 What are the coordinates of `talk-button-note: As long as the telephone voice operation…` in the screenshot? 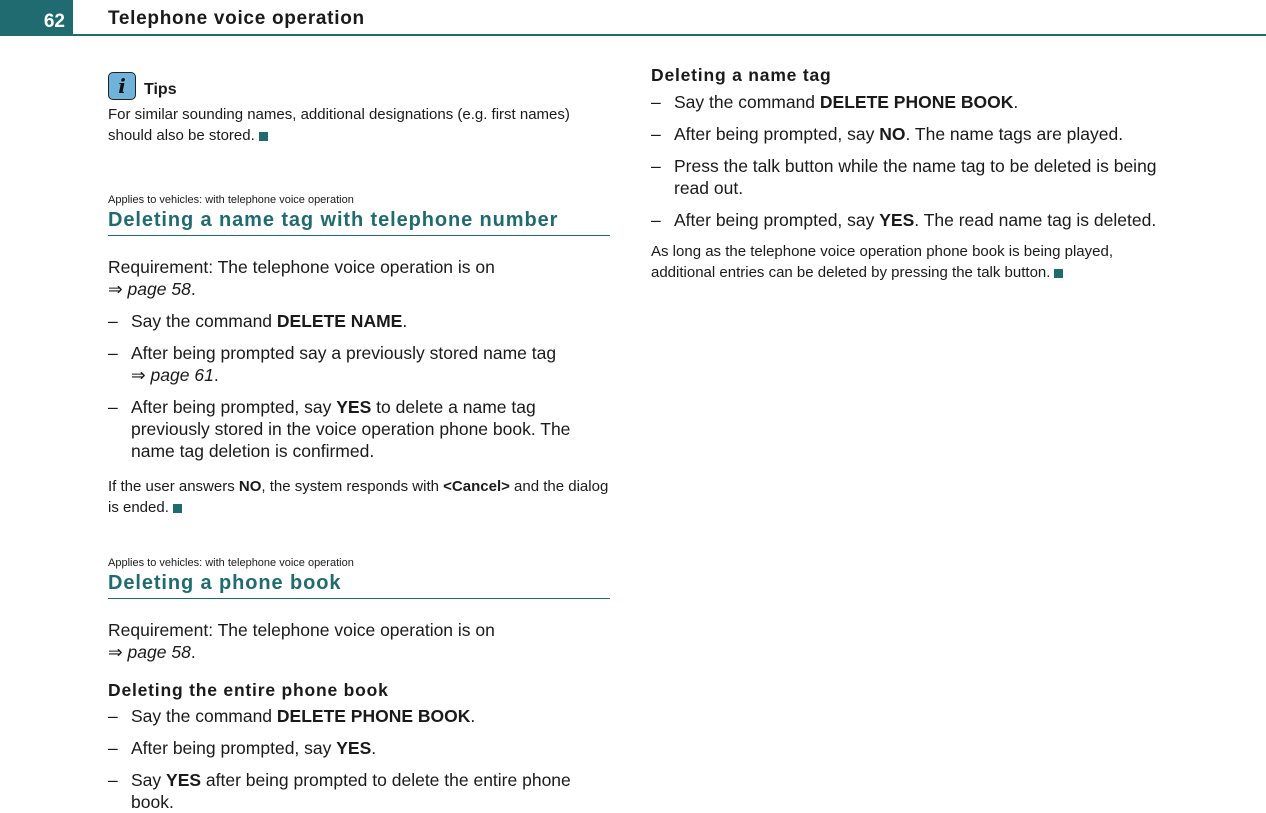 It's located at (882, 262).